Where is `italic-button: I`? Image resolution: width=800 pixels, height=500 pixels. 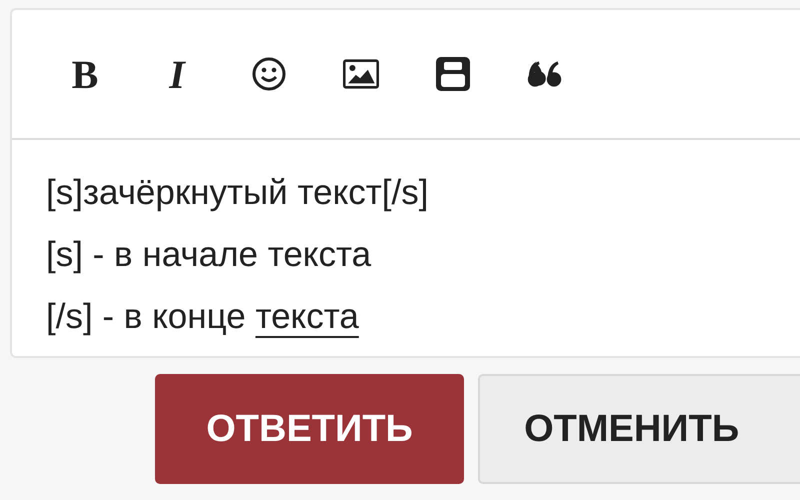
italic-button: I is located at coordinates (177, 74).